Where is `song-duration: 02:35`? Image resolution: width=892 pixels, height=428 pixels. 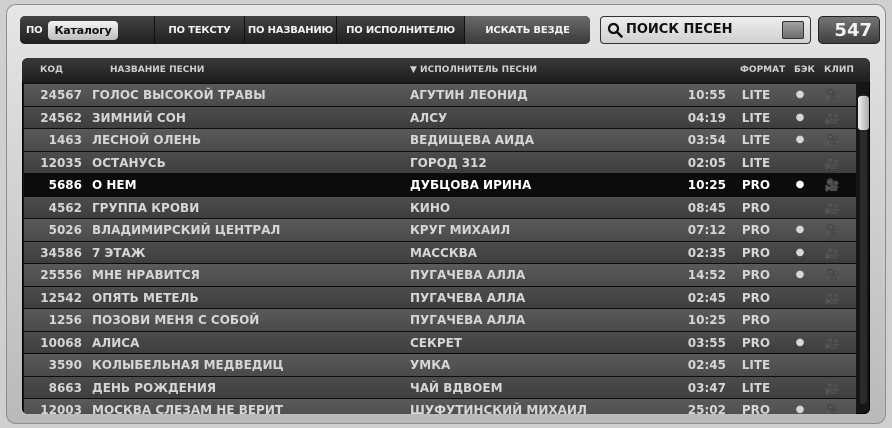
song-duration: 02:35 is located at coordinates (706, 252).